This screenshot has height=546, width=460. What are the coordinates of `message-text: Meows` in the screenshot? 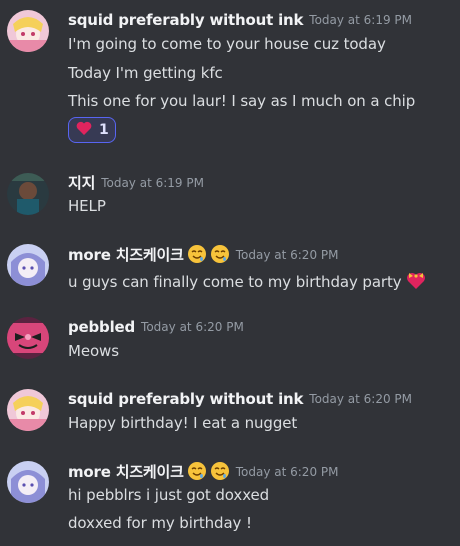 It's located at (93, 351).